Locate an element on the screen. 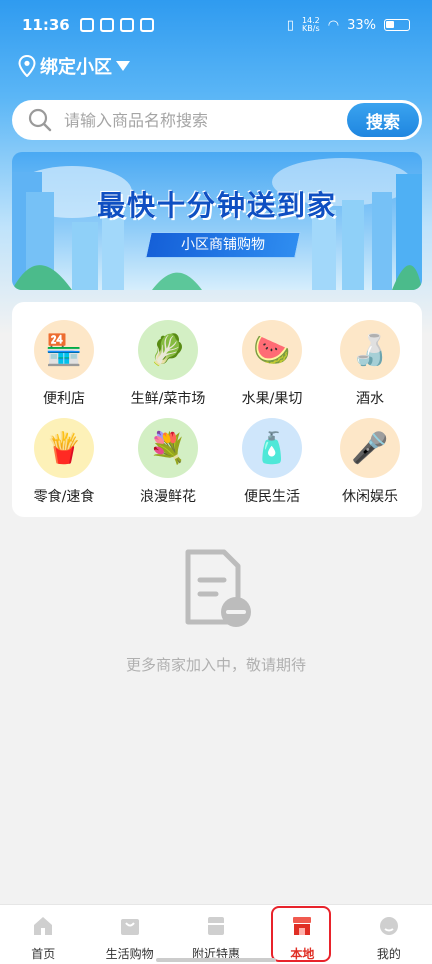  flower-bouquet-icon: 💐 is located at coordinates (168, 448).